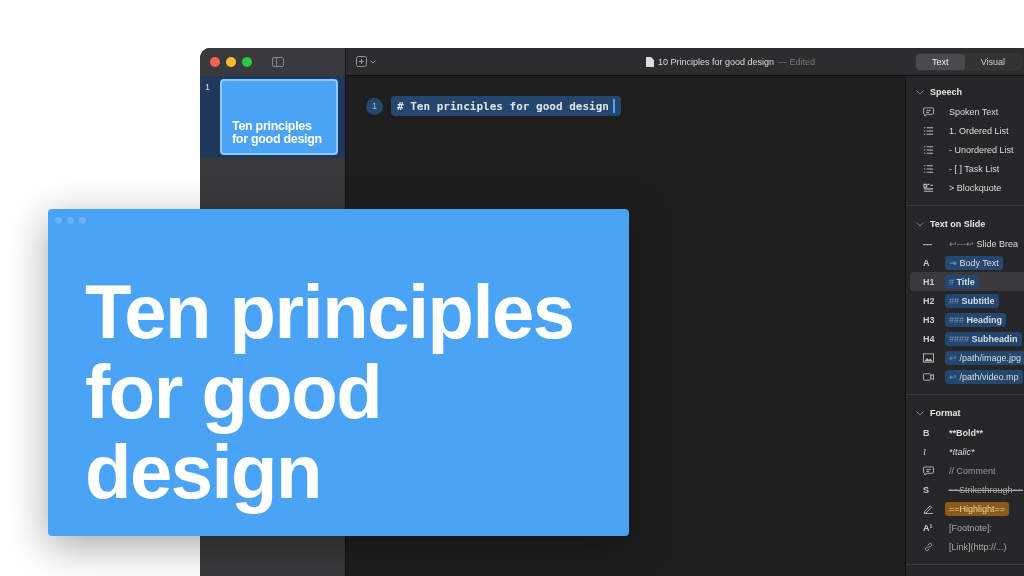 This screenshot has width=1024, height=576. What do you see at coordinates (966, 432) in the screenshot?
I see `syntax-item: **Bold**` at bounding box center [966, 432].